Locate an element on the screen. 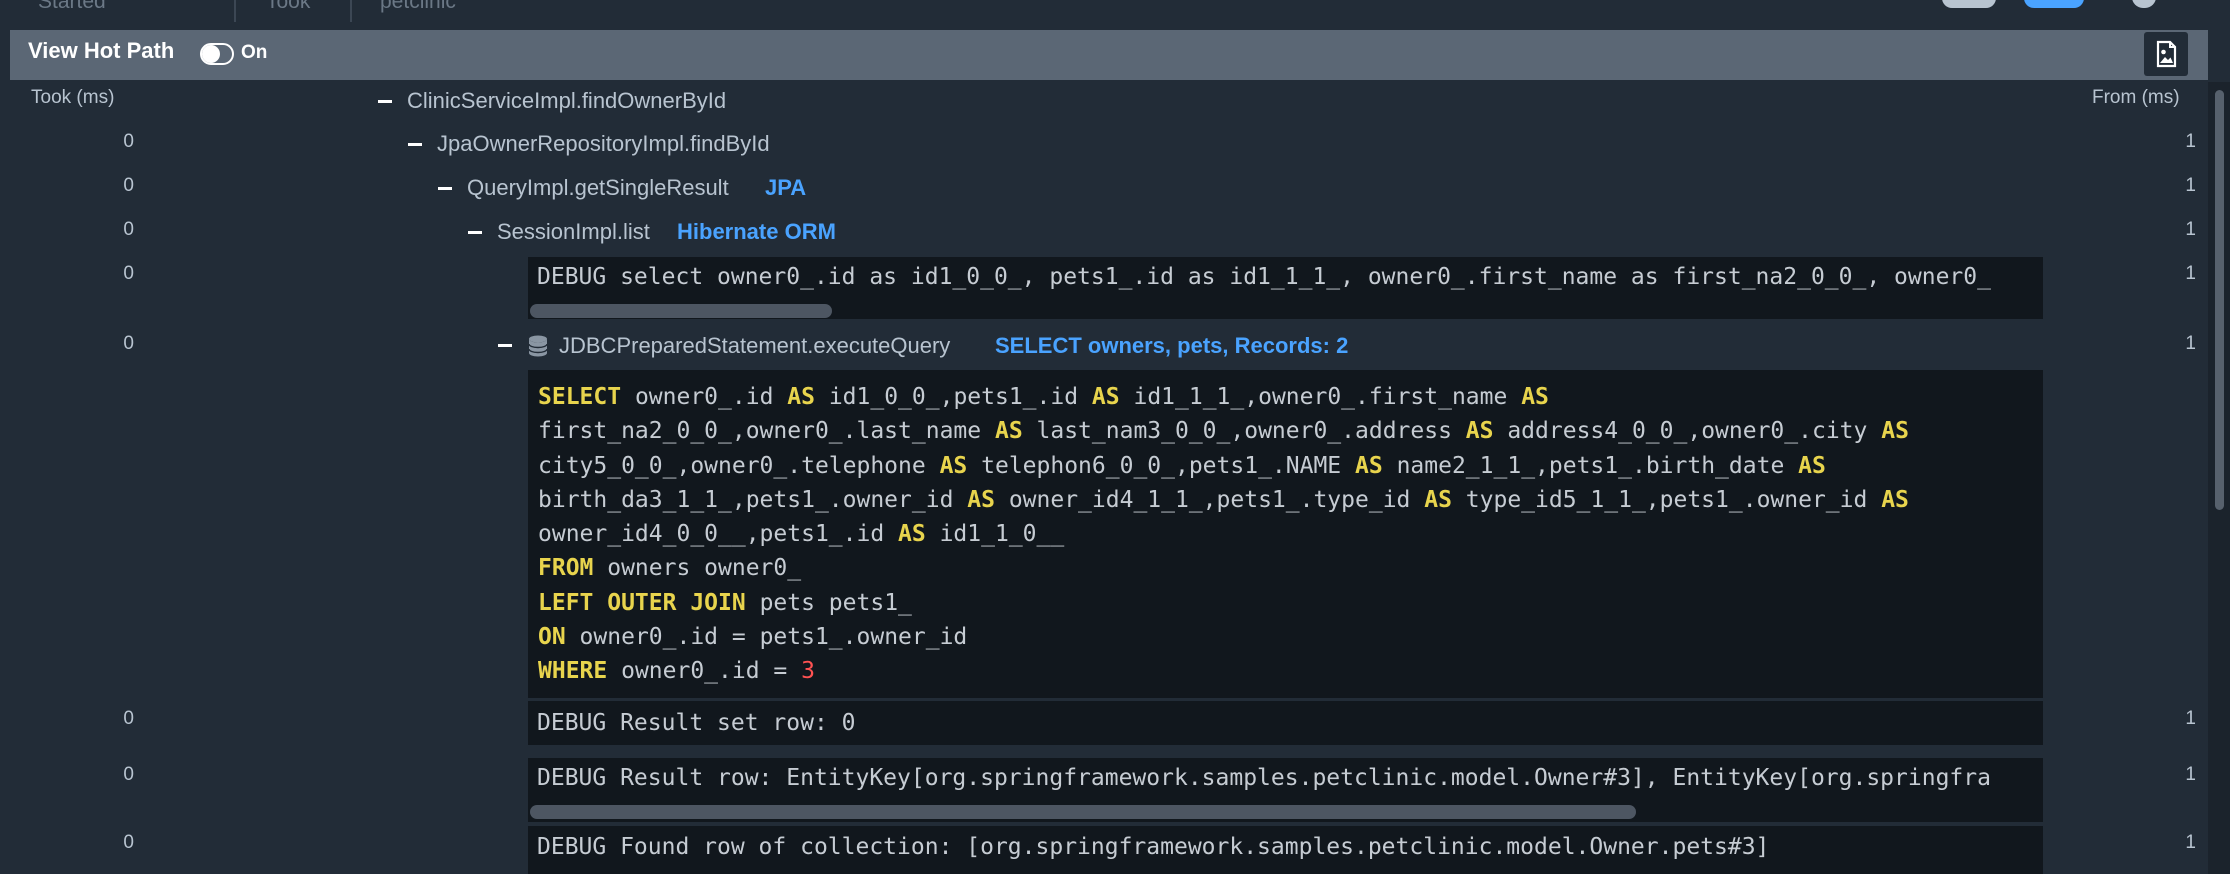  export-image-button is located at coordinates (2166, 54).